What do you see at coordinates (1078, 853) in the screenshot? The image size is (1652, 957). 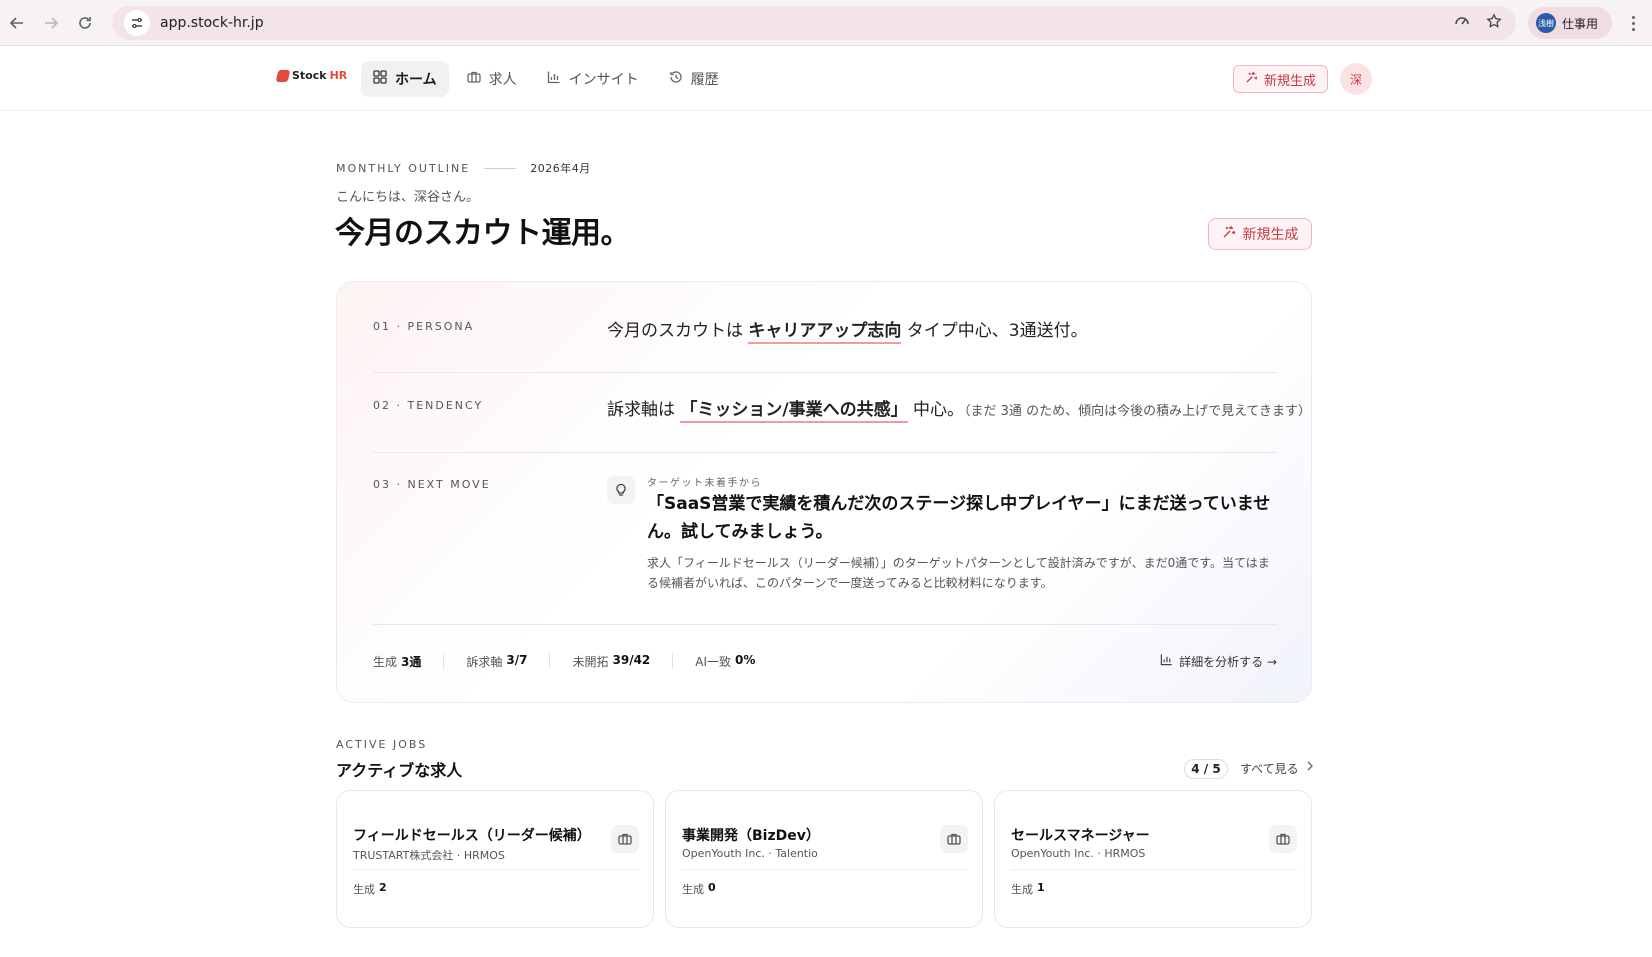 I see `job-company: OpenYouth Inc. · HRMOS` at bounding box center [1078, 853].